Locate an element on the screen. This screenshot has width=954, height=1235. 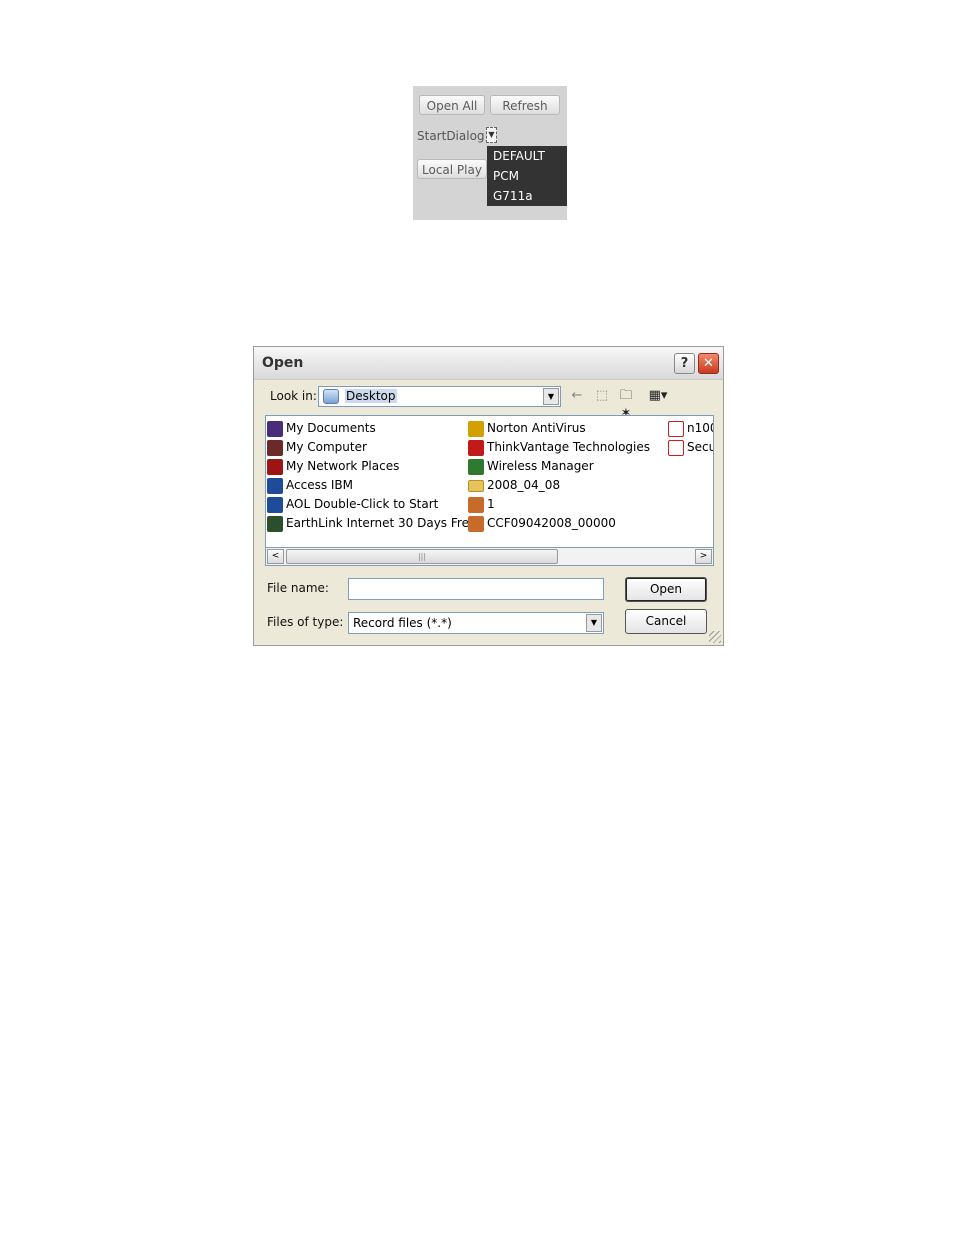
desktop-icon is located at coordinates (331, 396).